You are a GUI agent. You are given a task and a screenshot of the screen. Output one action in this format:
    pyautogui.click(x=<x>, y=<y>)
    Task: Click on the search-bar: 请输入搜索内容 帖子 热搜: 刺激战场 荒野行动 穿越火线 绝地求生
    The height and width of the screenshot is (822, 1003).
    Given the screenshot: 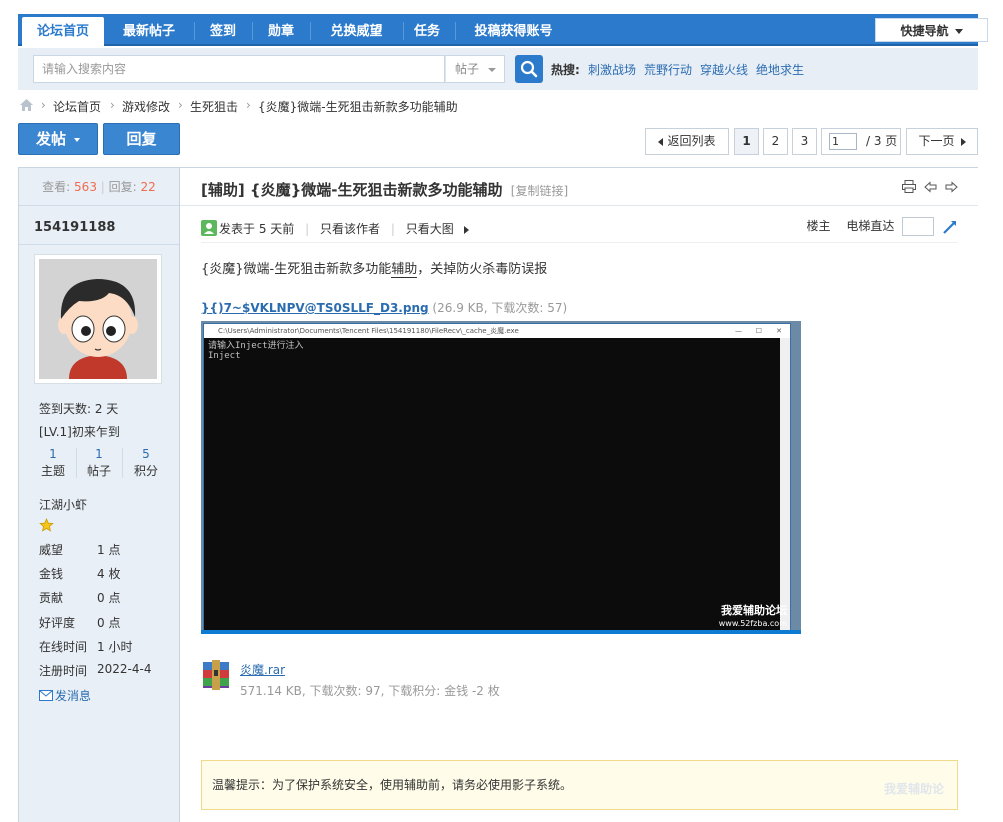 What is the action you would take?
    pyautogui.click(x=498, y=69)
    